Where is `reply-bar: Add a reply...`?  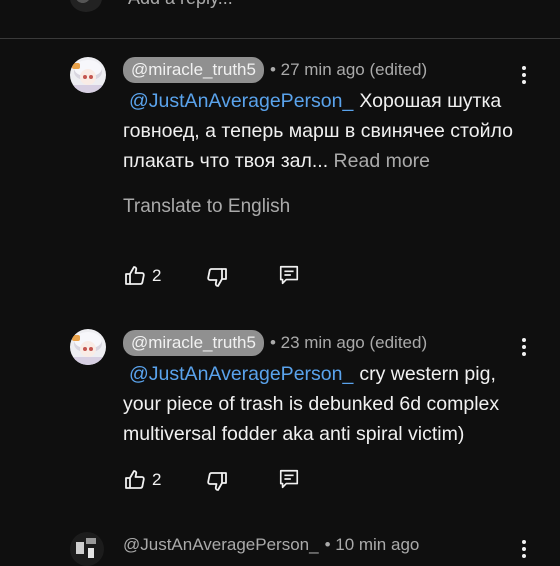 reply-bar: Add a reply... is located at coordinates (280, 19).